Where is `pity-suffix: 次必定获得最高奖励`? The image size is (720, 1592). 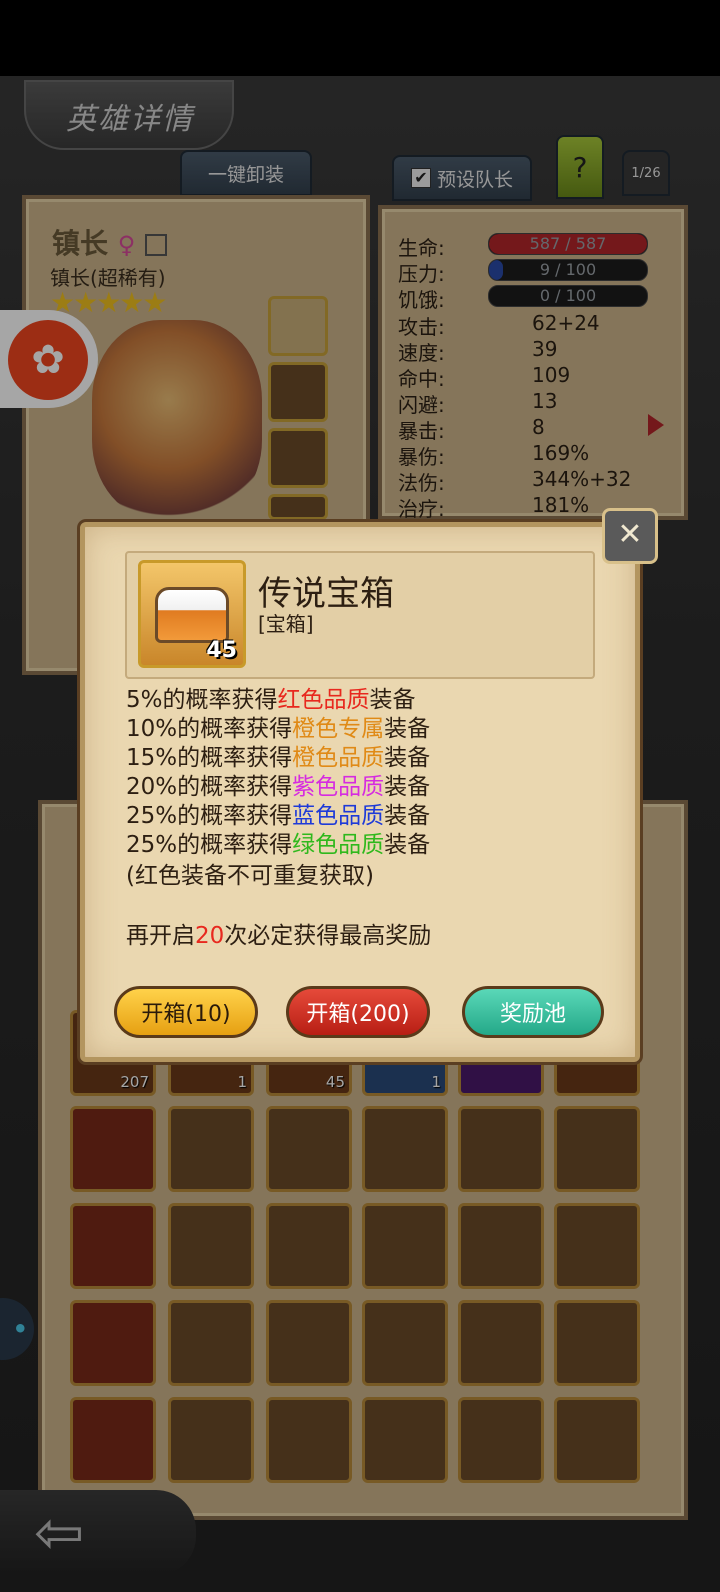
pity-suffix: 次必定获得最高奖励 is located at coordinates (328, 936).